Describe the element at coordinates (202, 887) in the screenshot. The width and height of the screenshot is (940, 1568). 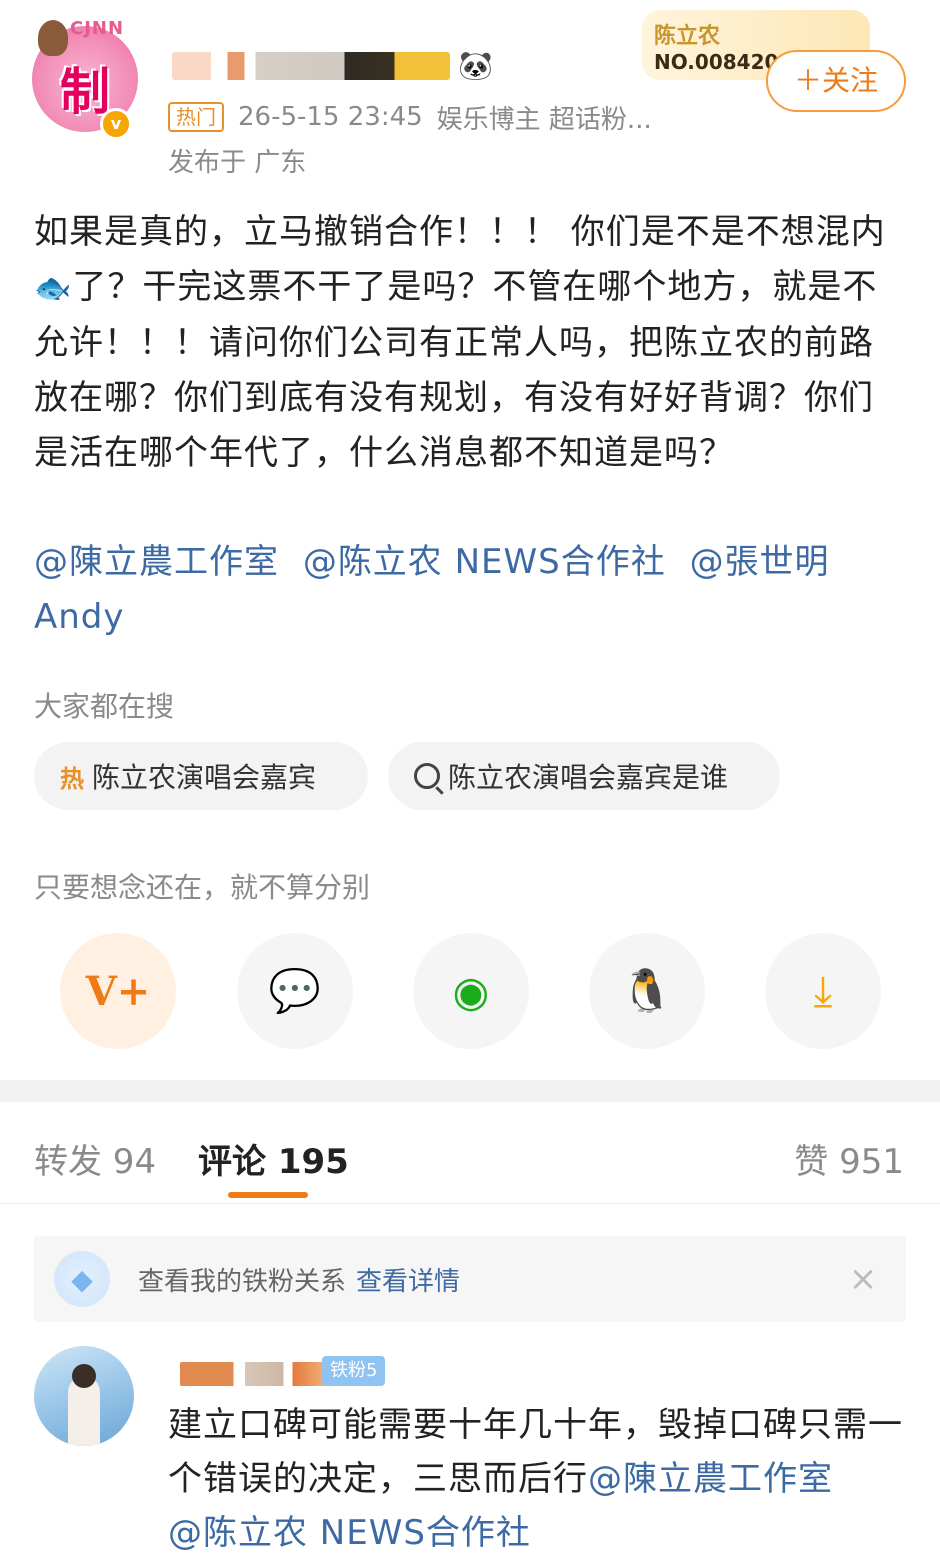
I see `share-hint-text: 只要想念还在，就不算分别` at that location.